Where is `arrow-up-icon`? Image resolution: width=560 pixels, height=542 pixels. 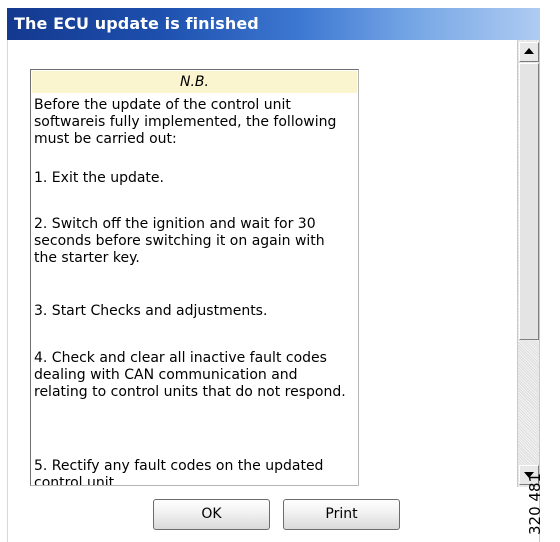
arrow-up-icon is located at coordinates (529, 51).